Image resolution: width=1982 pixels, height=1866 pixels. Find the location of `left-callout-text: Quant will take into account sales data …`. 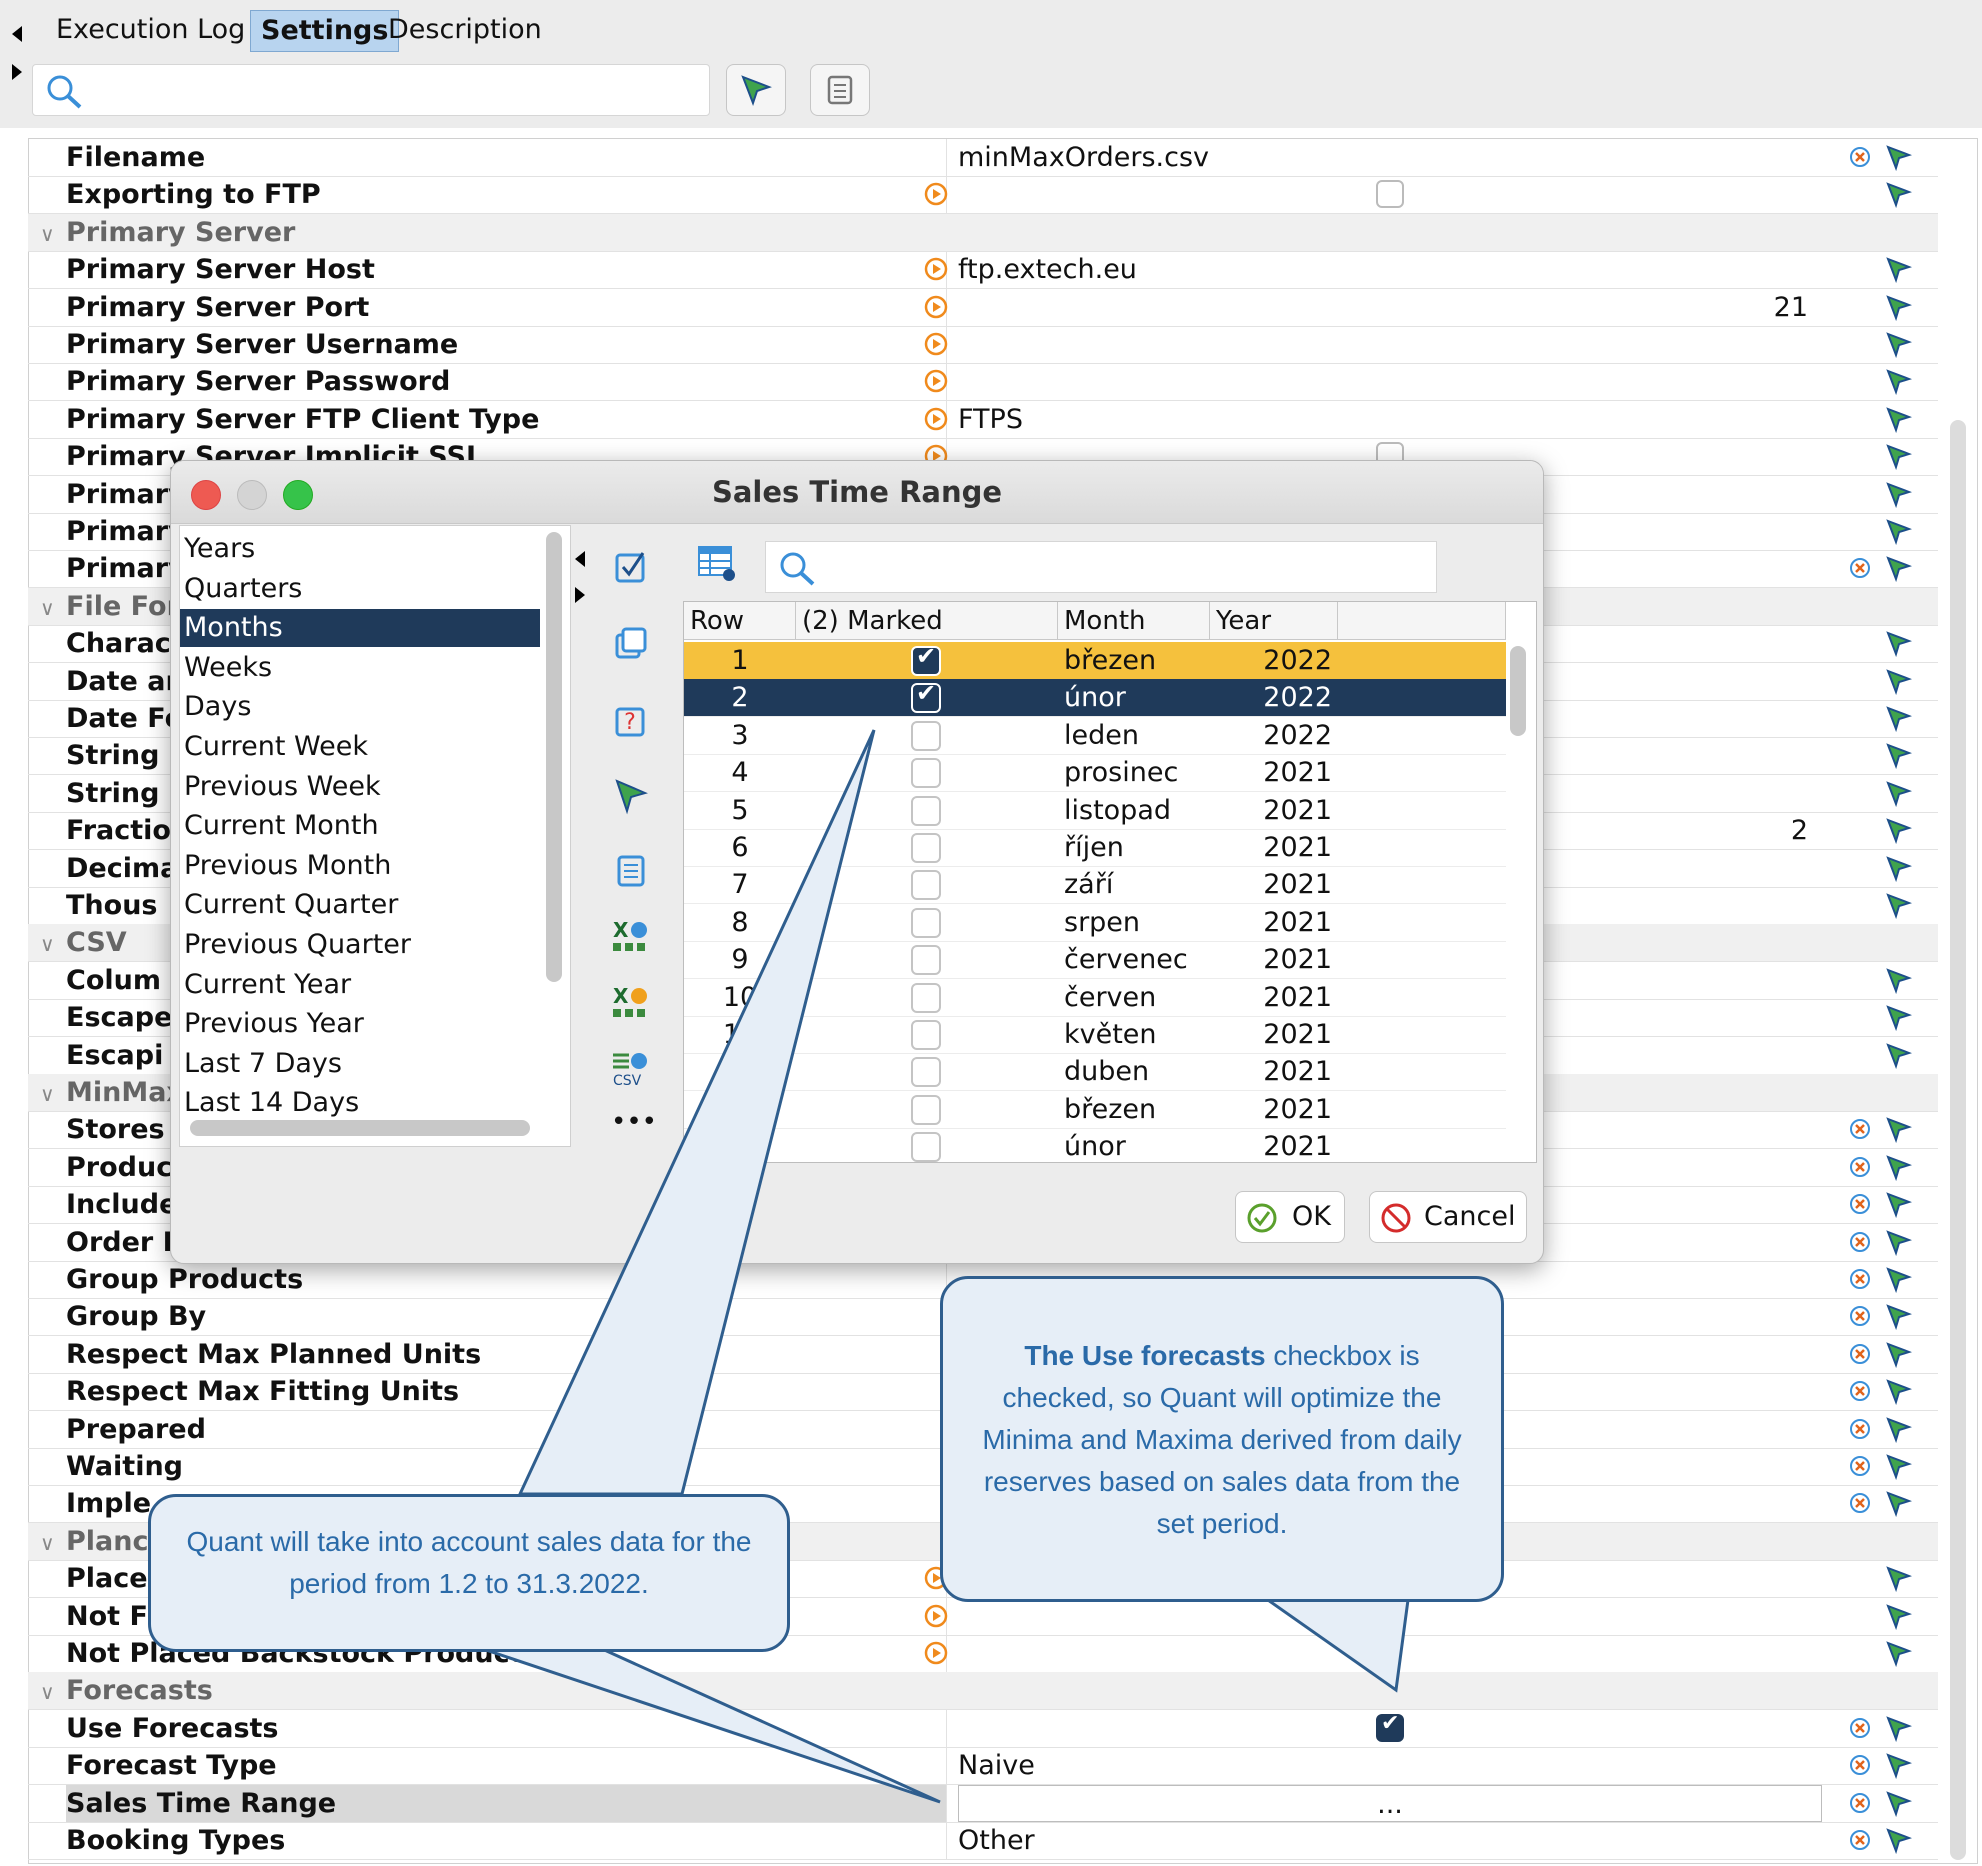

left-callout-text: Quant will take into account sales data … is located at coordinates (469, 1562).